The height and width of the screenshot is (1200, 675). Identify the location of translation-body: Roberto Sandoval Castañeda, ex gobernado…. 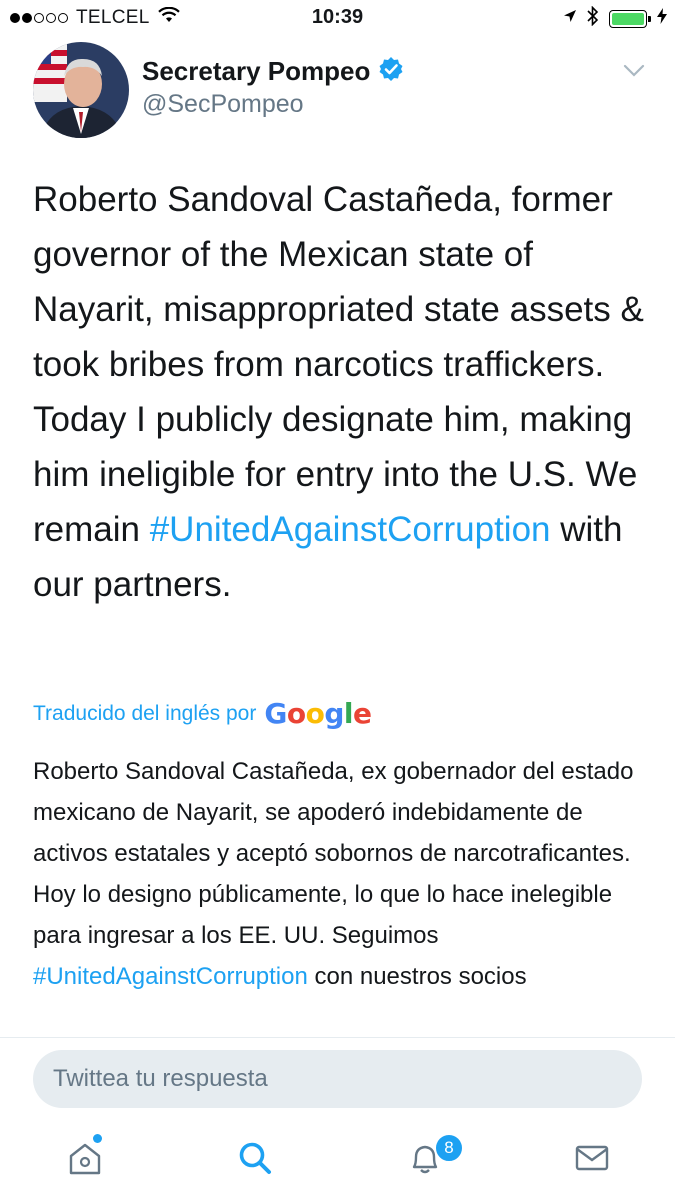
(333, 853).